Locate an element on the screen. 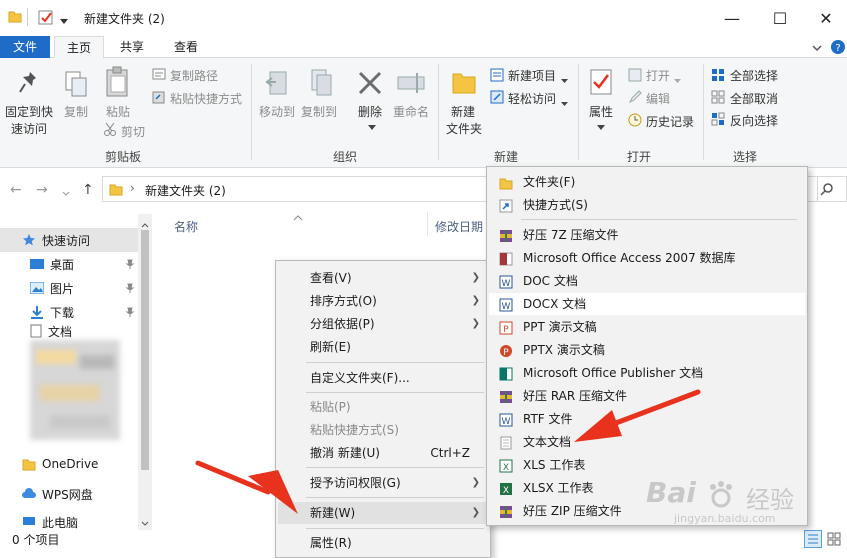  watermark-brand-a: Bai is located at coordinates (671, 492).